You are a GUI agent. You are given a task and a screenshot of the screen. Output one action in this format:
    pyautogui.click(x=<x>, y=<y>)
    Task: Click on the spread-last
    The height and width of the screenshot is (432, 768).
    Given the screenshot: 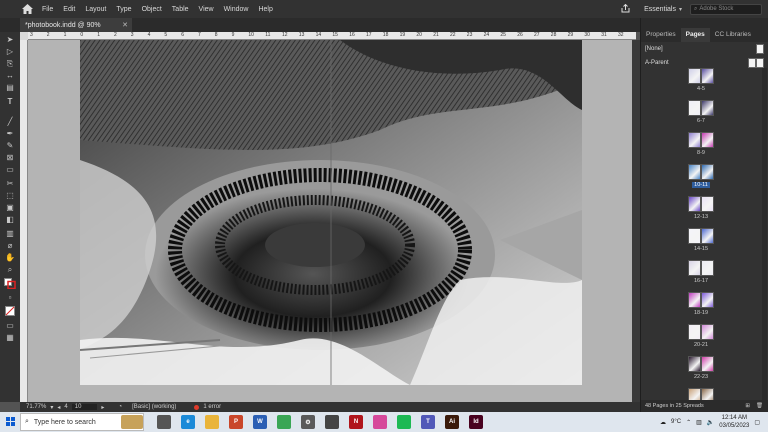 What is the action you would take?
    pyautogui.click(x=701, y=394)
    